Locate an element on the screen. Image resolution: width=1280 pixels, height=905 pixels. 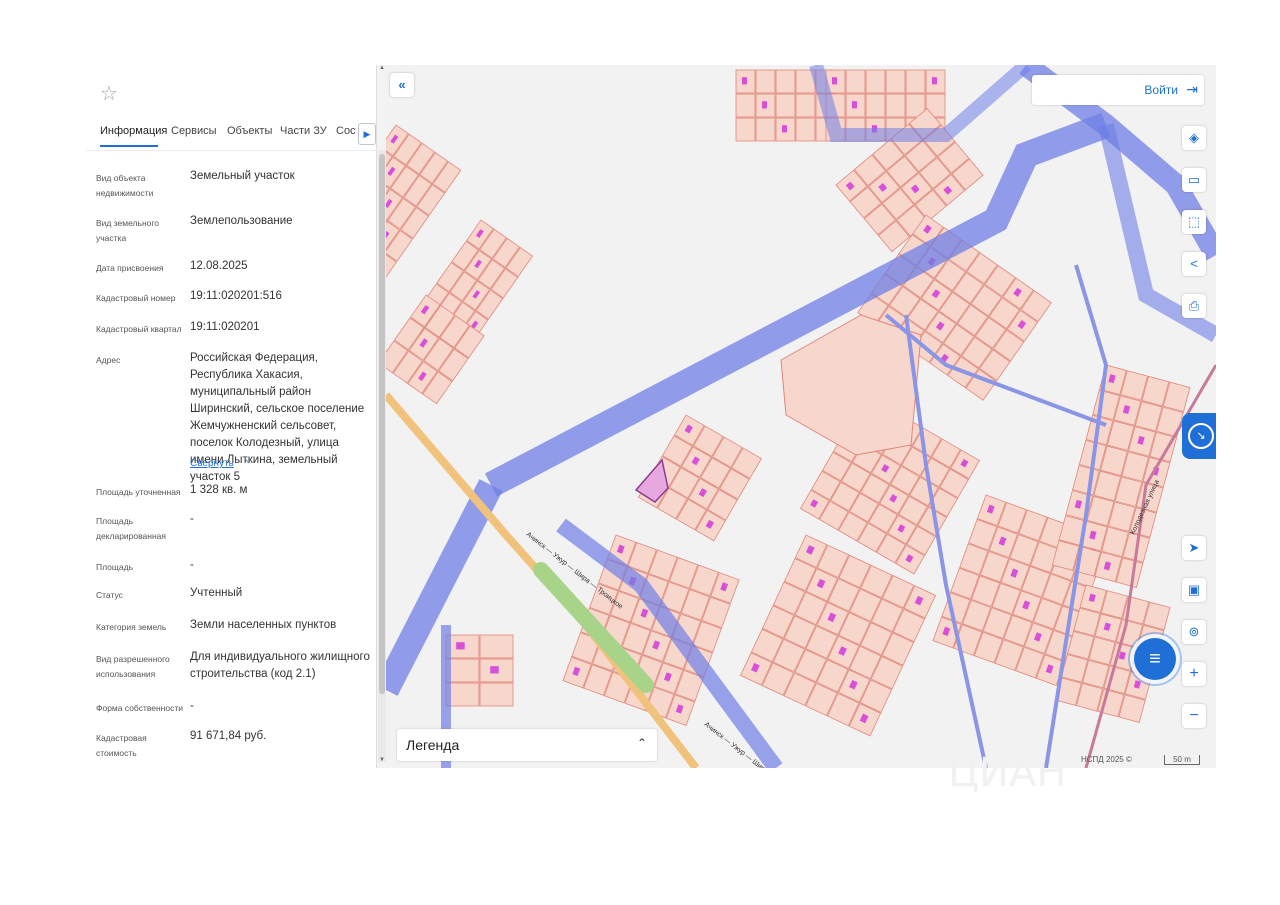
zoom-out-icon: − is located at coordinates (1194, 716).